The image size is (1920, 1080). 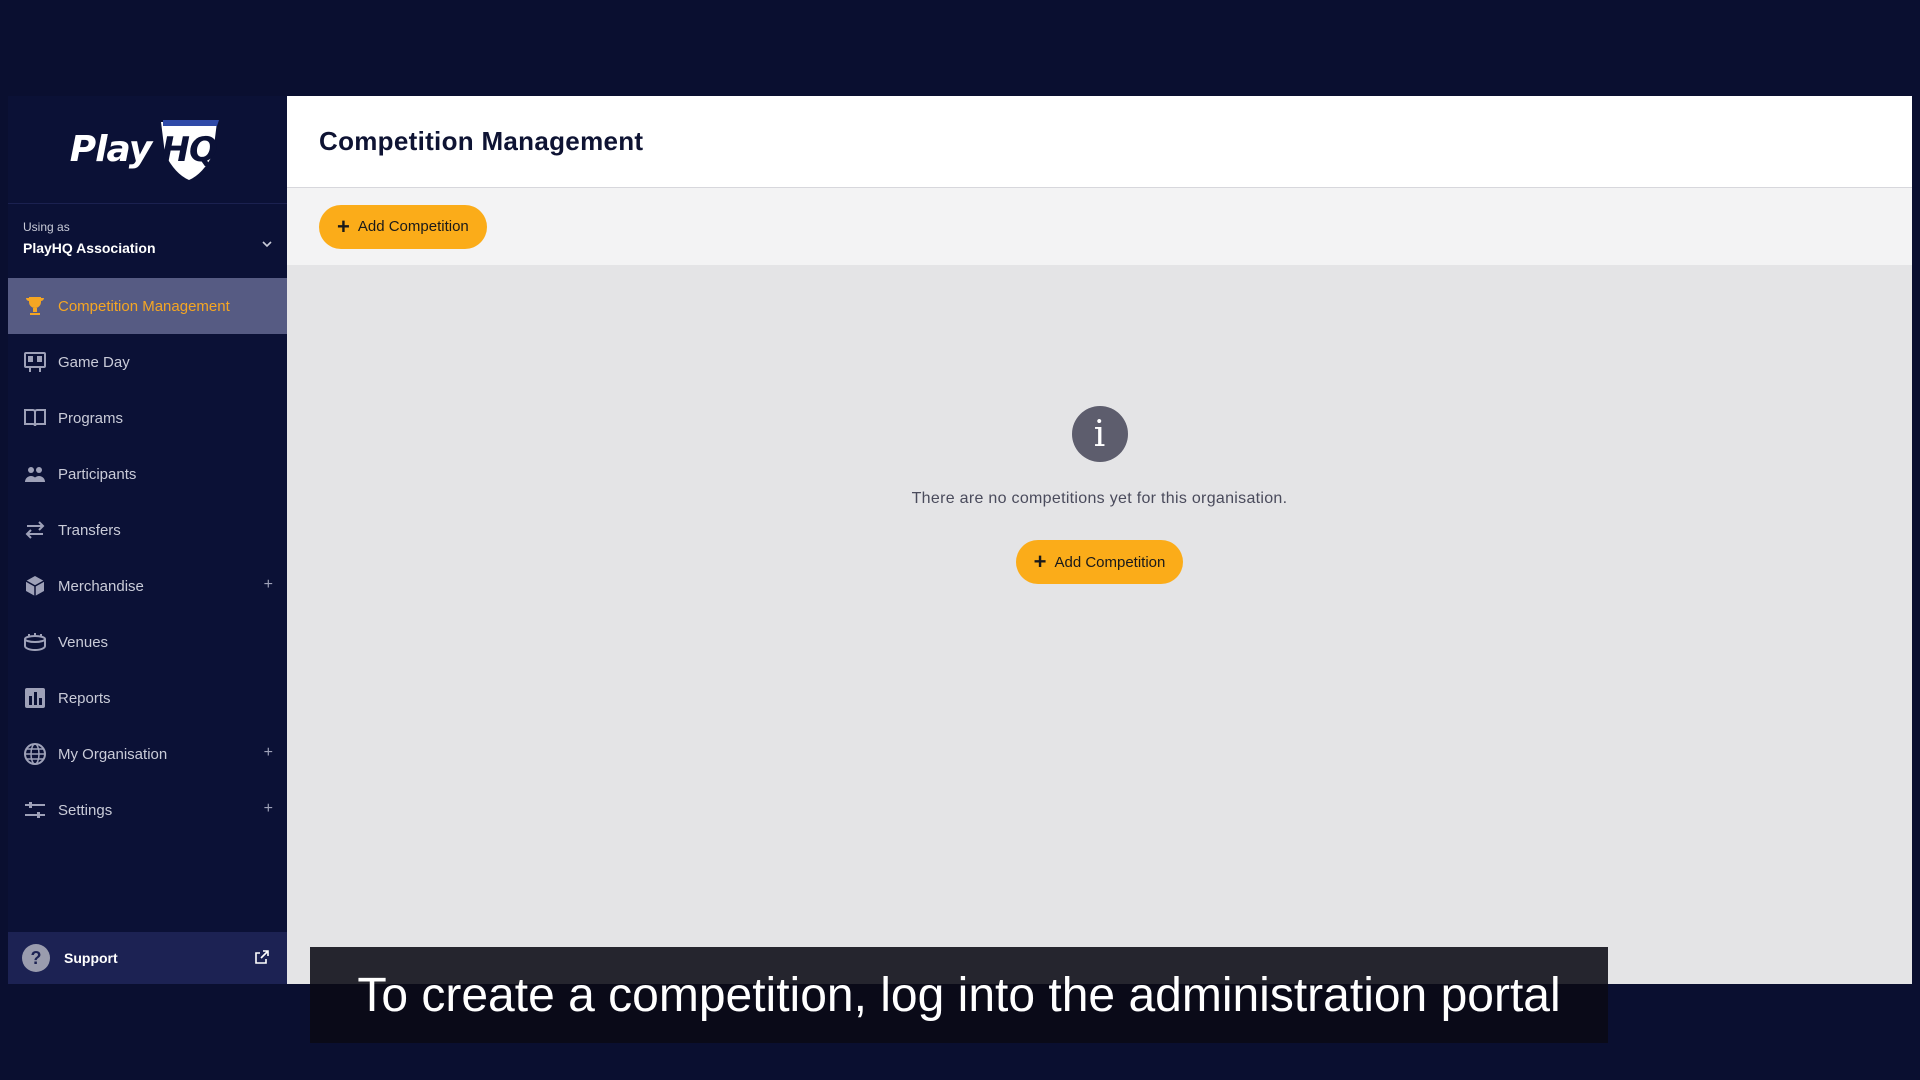 I want to click on info-icon: i, so click(x=1099, y=434).